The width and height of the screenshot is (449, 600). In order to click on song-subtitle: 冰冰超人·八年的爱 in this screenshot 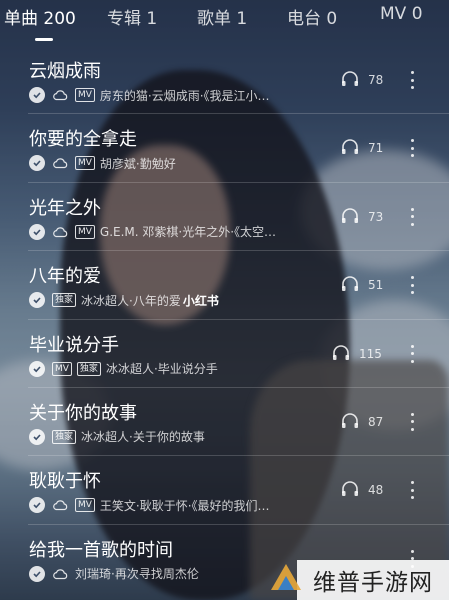, I will do `click(131, 300)`.